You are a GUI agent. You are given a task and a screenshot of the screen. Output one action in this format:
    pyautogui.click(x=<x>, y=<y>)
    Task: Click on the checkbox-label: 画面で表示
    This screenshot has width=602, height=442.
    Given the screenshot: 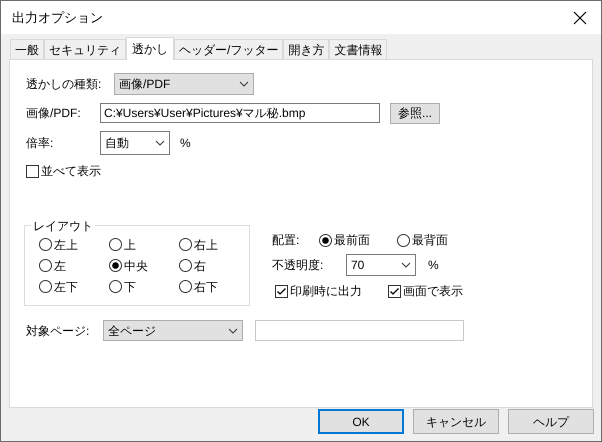 What is the action you would take?
    pyautogui.click(x=433, y=291)
    